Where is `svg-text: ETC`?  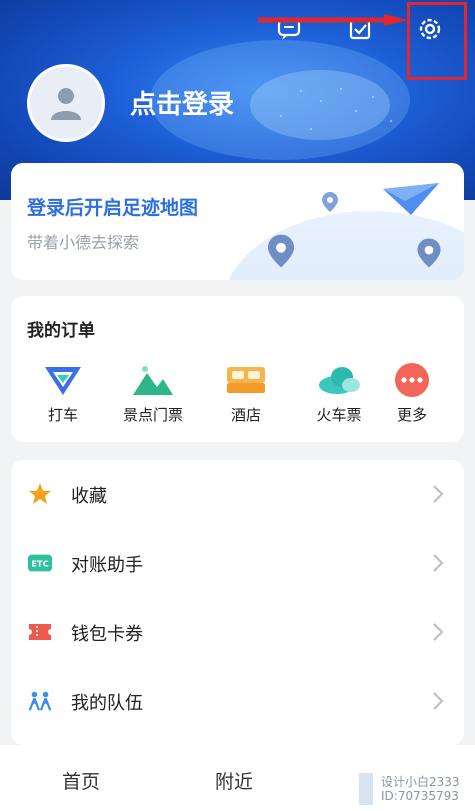 svg-text: ETC is located at coordinates (40, 564).